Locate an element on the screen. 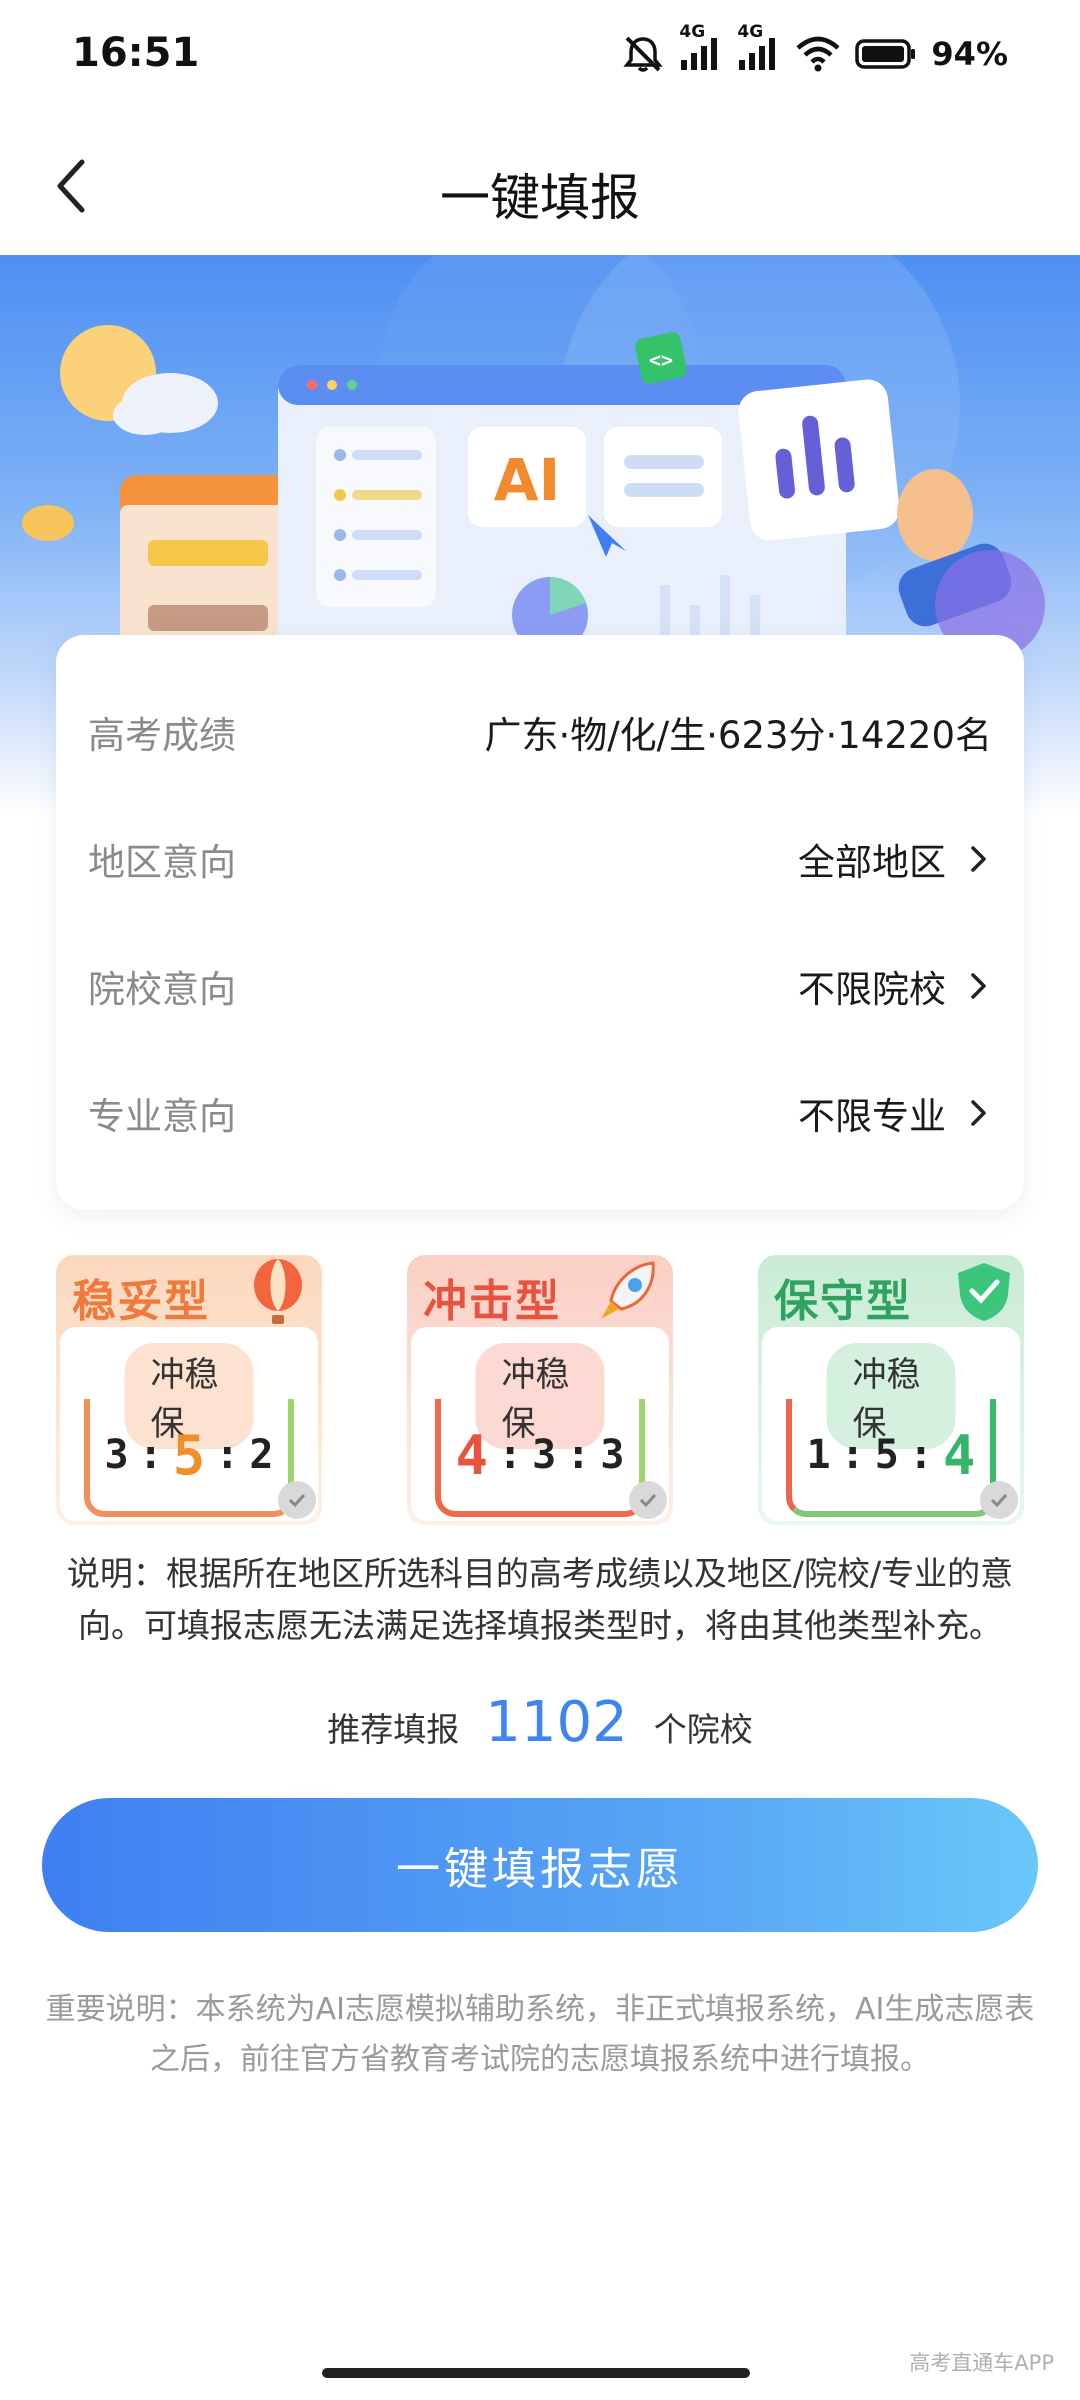  ratio-safe: 3 is located at coordinates (612, 1455).